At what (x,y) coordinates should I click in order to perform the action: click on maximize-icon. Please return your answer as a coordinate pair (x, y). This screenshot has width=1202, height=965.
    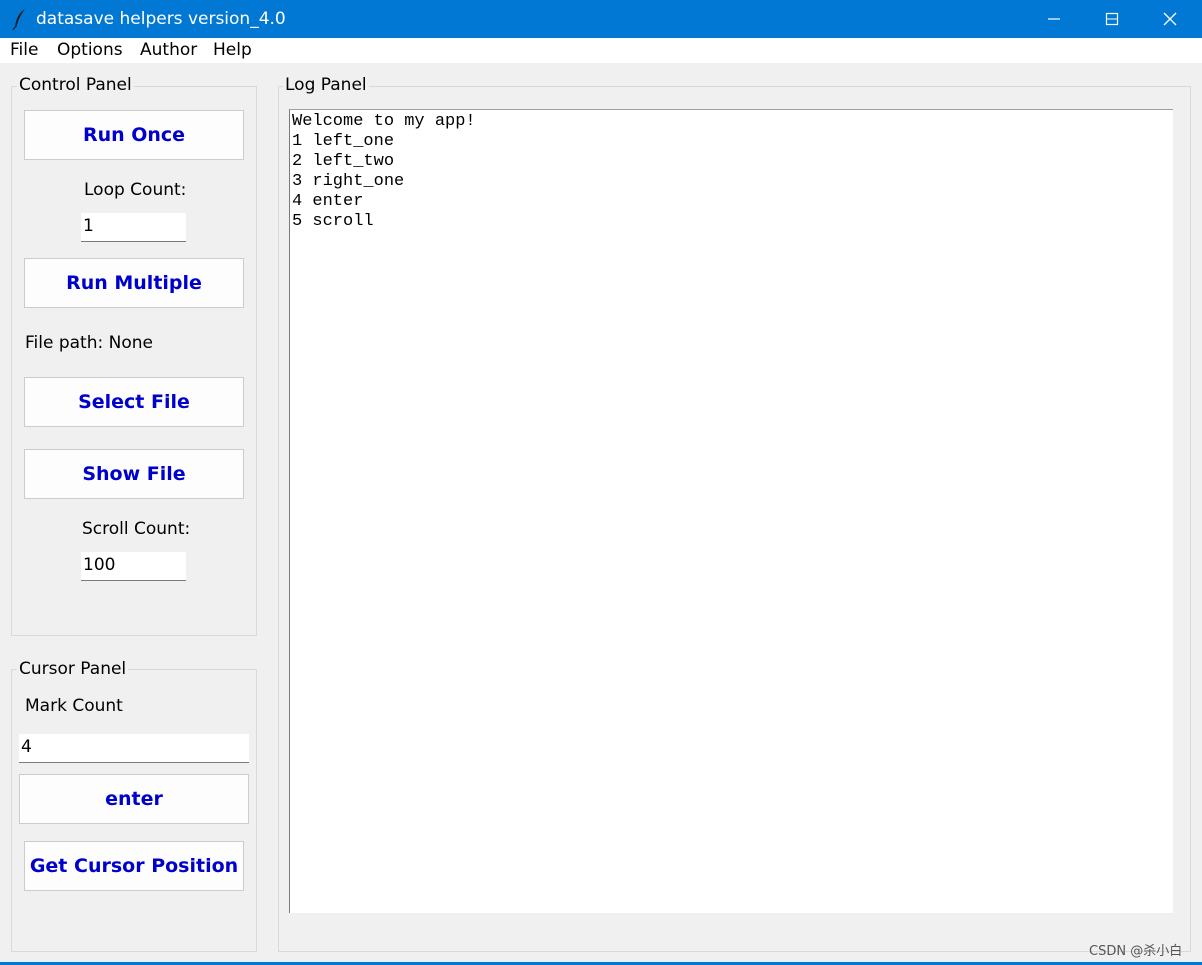
    Looking at the image, I should click on (1112, 19).